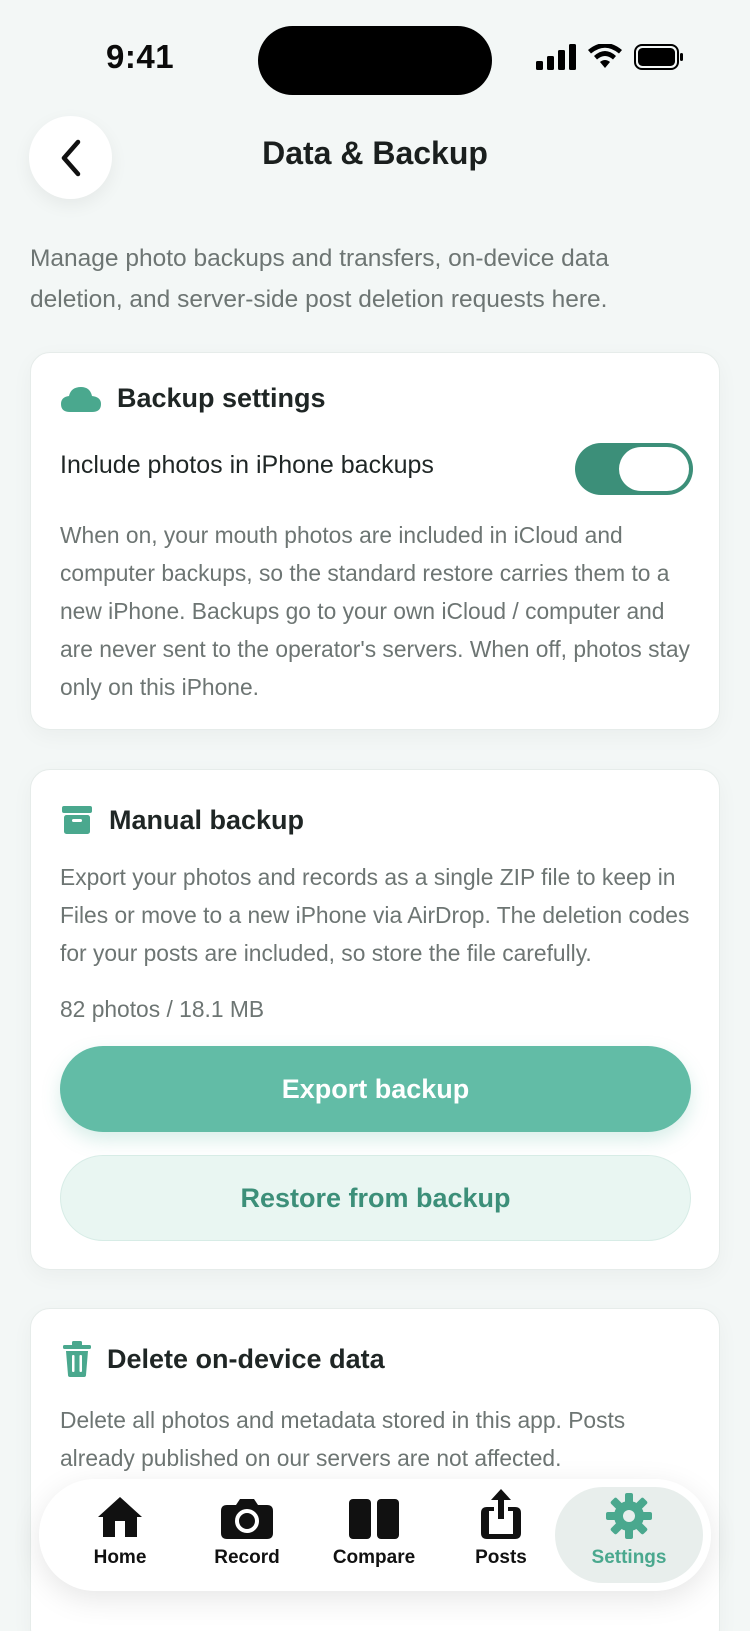  Describe the element at coordinates (375, 153) in the screenshot. I see `page-title: Data & Backup` at that location.